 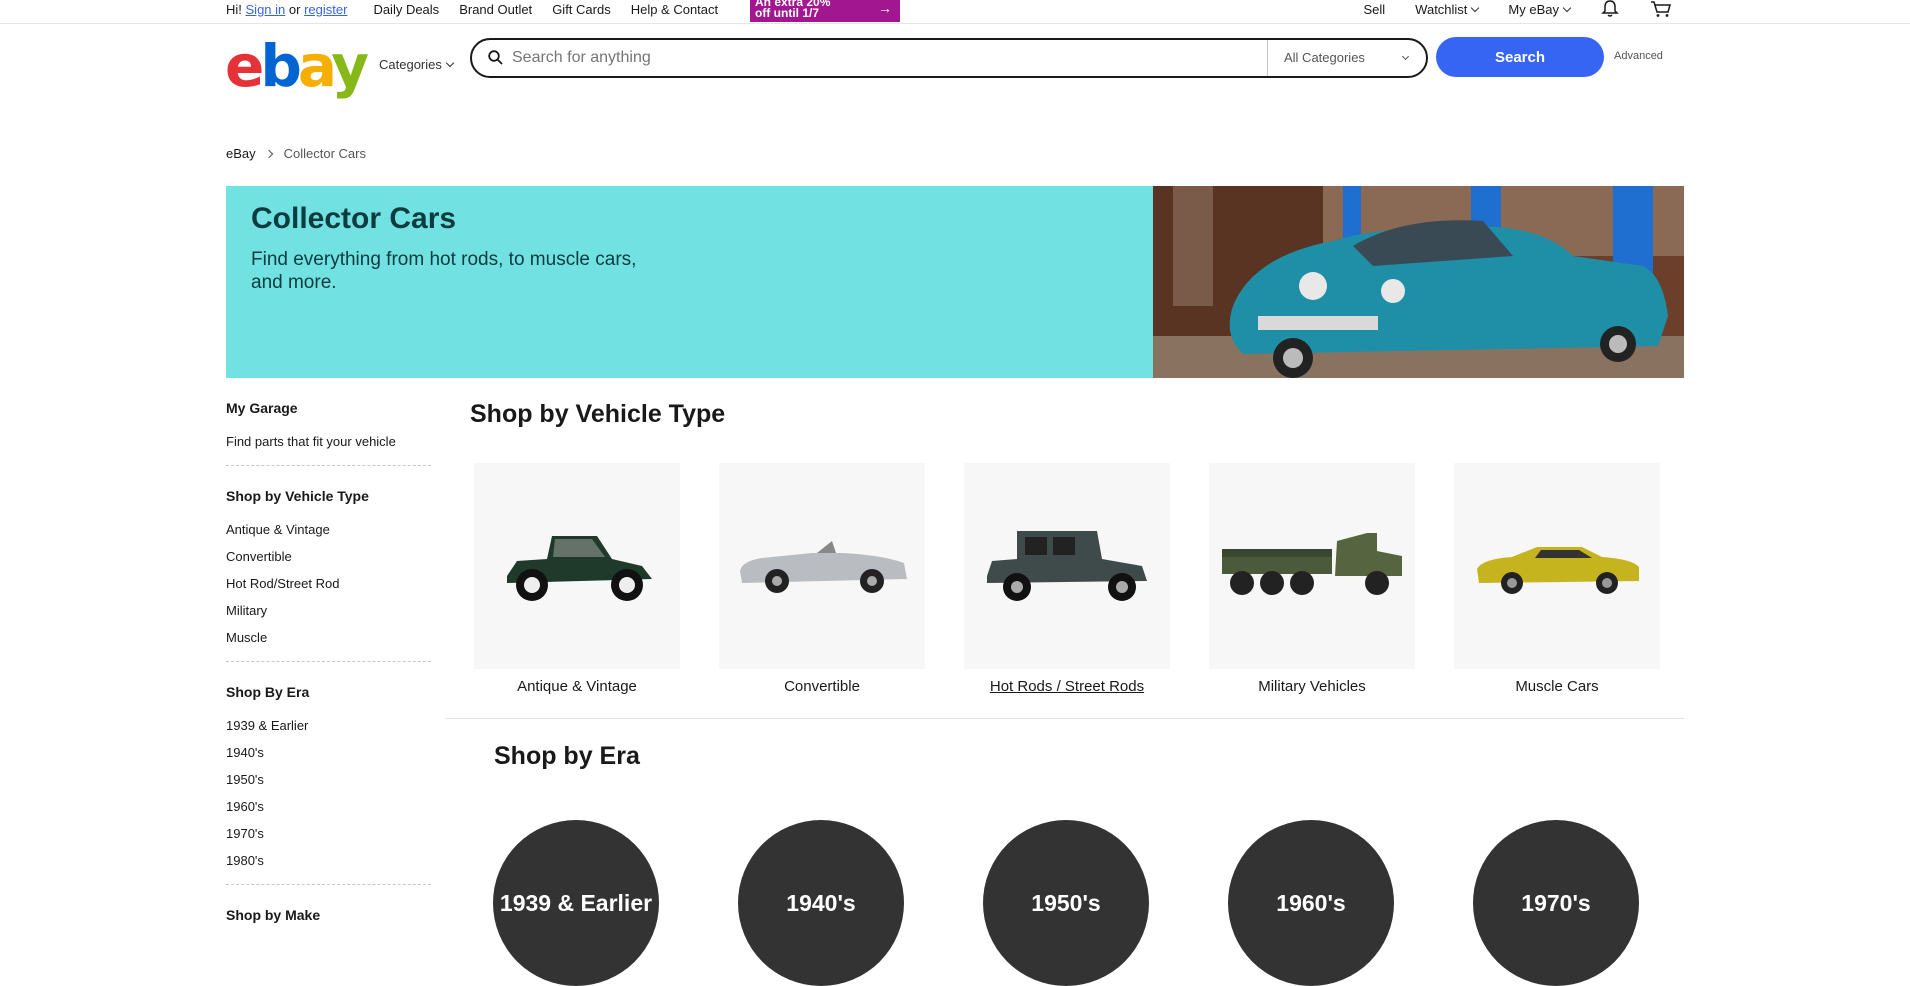 What do you see at coordinates (328, 556) in the screenshot?
I see `sidebar-item-convertible: Convertible` at bounding box center [328, 556].